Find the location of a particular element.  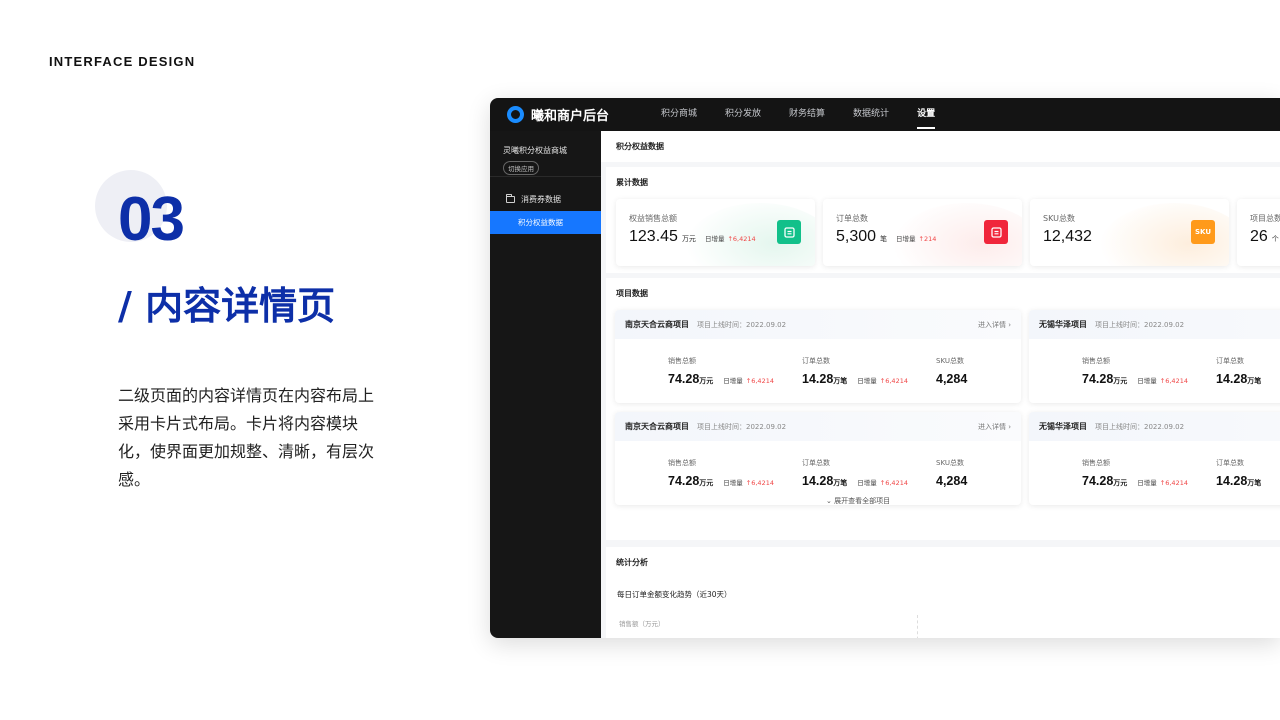

stat-card: 权益销售总额 123.45 万元 日增量 ↑6,4214 is located at coordinates (715, 232).